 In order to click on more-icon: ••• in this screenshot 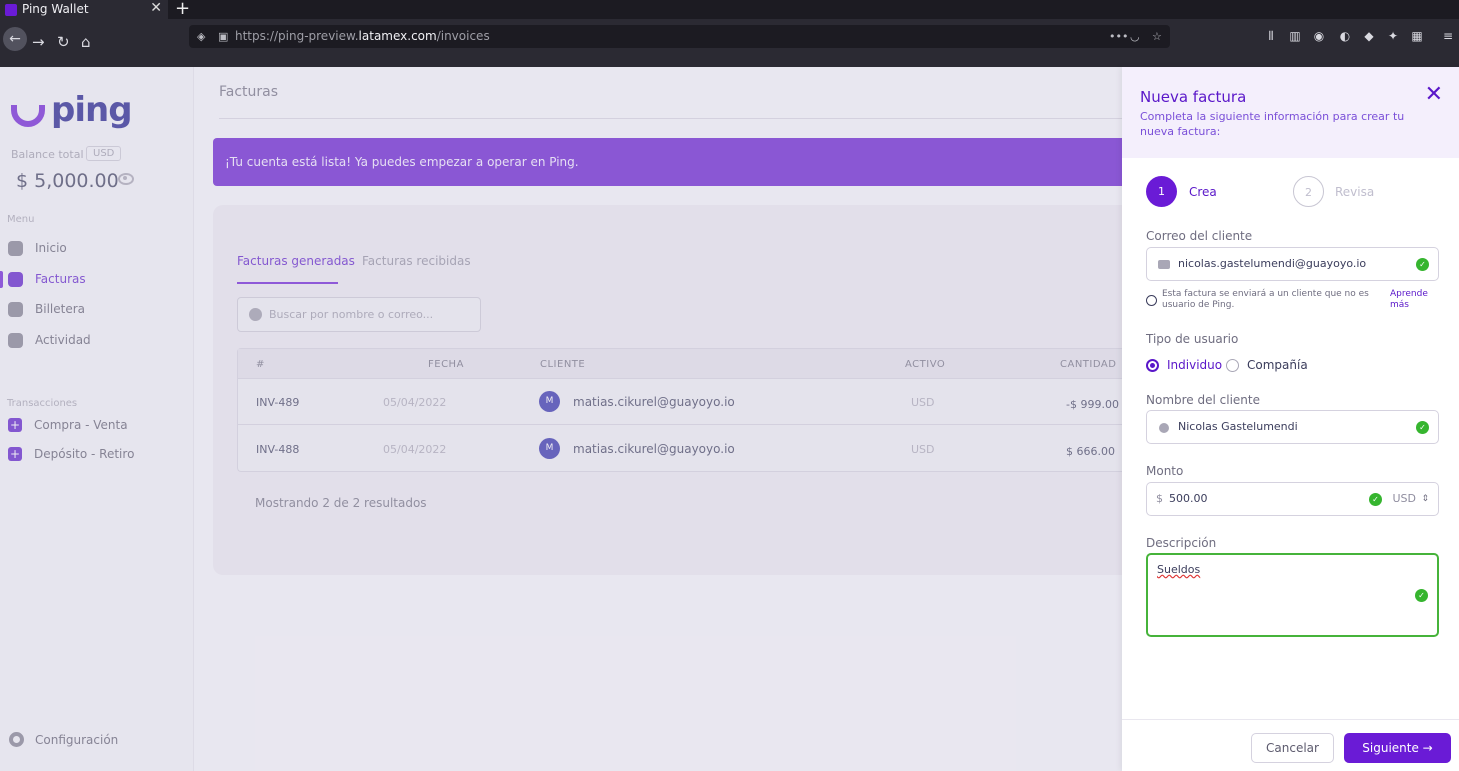, I will do `click(1118, 36)`.